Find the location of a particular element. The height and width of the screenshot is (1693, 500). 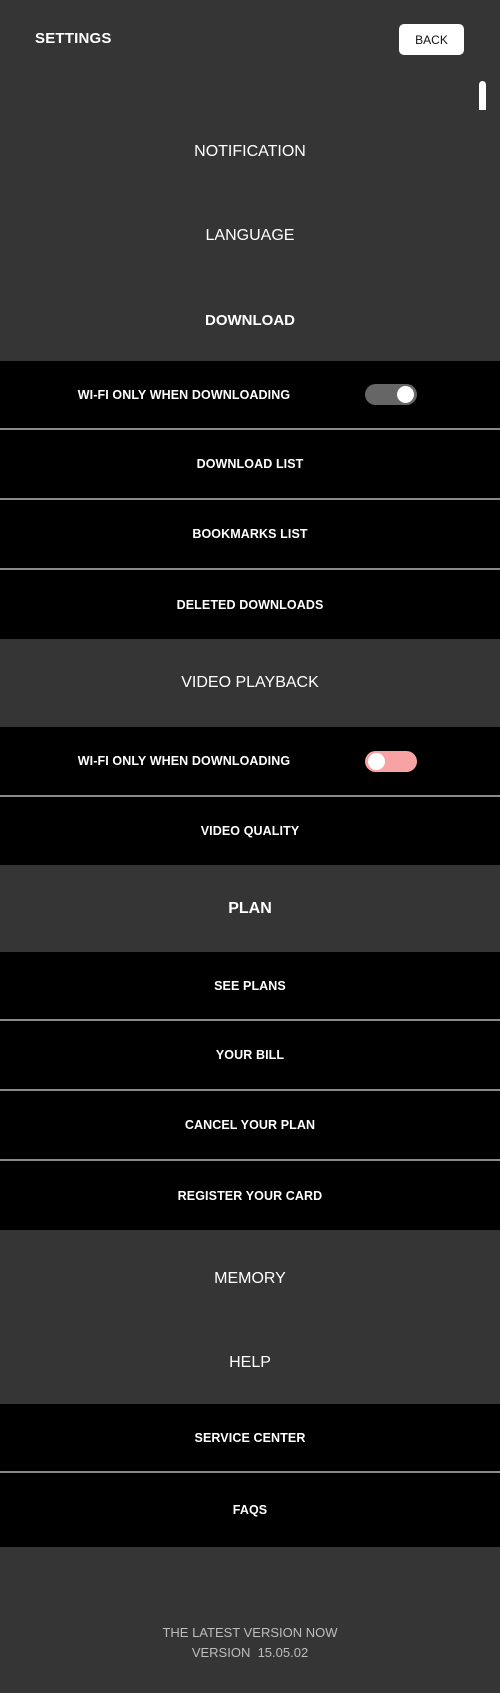

service-center-item: SERVICE CENTER is located at coordinates (250, 1437).